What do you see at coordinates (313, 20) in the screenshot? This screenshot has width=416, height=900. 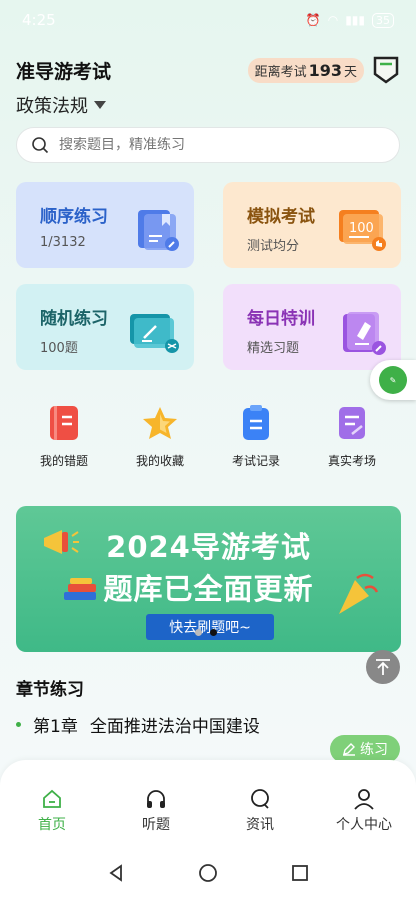 I see `alarm-icon: ⏰` at bounding box center [313, 20].